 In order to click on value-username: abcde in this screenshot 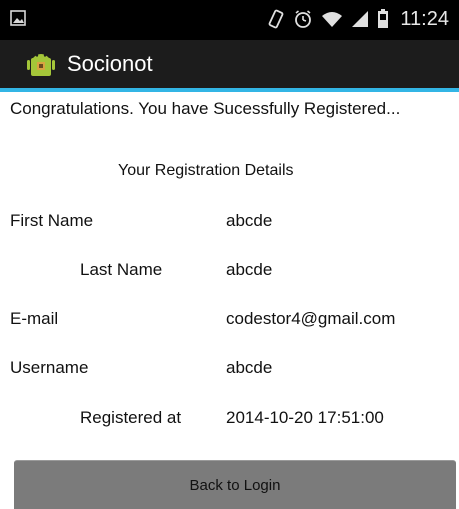, I will do `click(249, 367)`.